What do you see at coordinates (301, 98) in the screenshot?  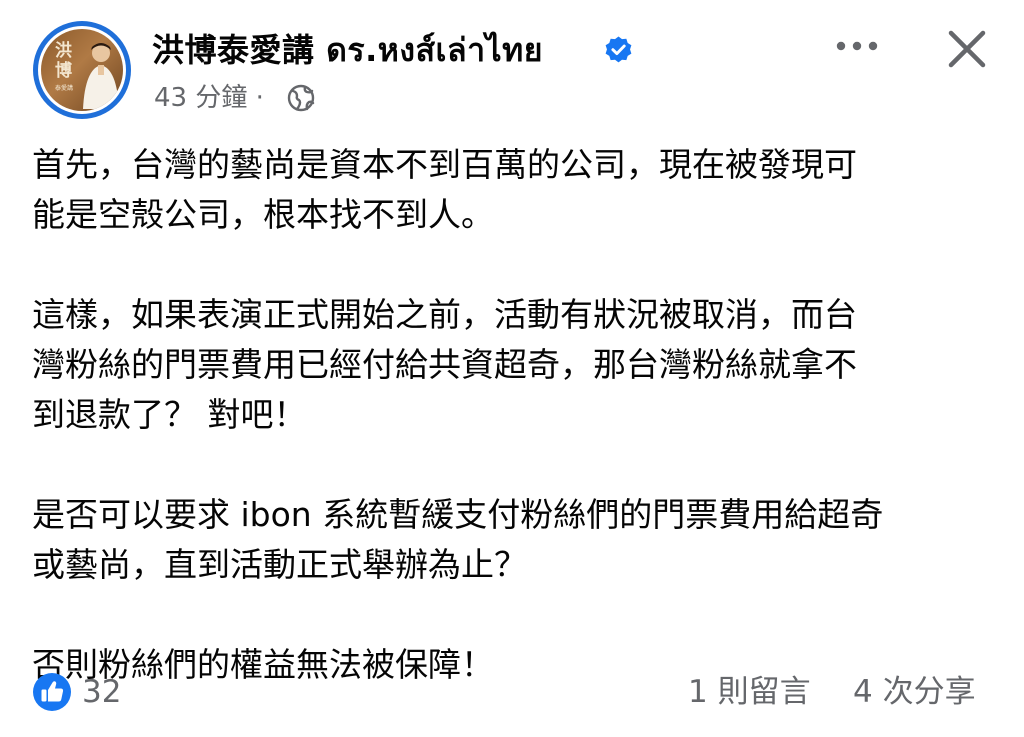 I see `globe-icon` at bounding box center [301, 98].